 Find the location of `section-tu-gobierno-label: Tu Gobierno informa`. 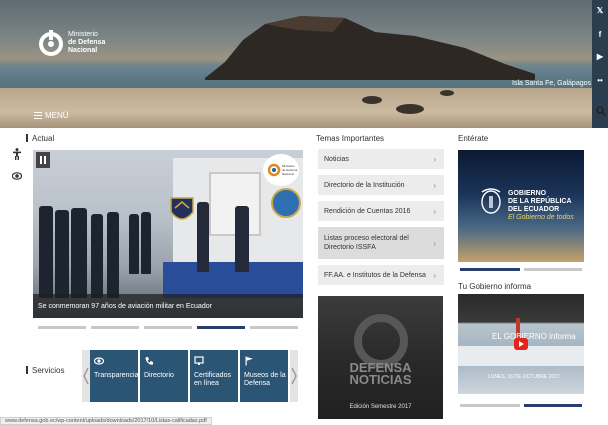

section-tu-gobierno-label: Tu Gobierno informa is located at coordinates (495, 286).